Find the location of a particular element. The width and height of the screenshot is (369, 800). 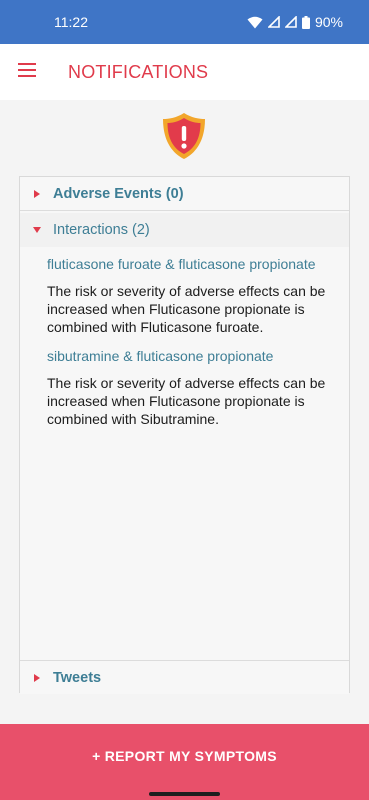

status-time: 11:22 is located at coordinates (71, 22).